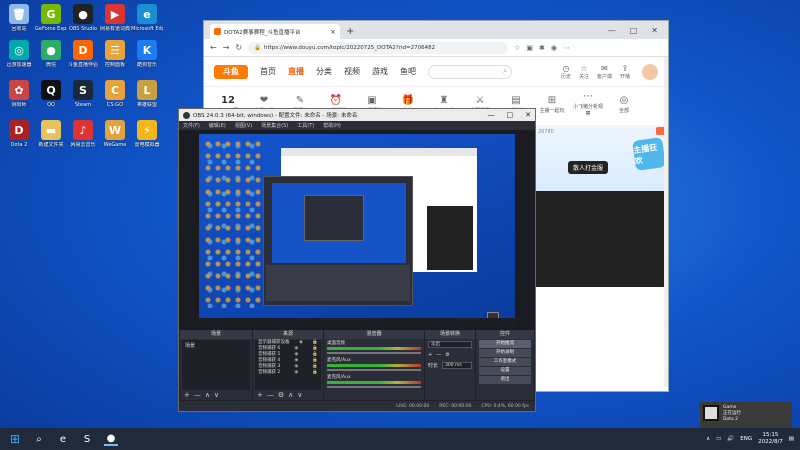 This screenshot has height=450, width=800. I want to click on desktop-icon: G GeForce Experience, so click(51, 18).